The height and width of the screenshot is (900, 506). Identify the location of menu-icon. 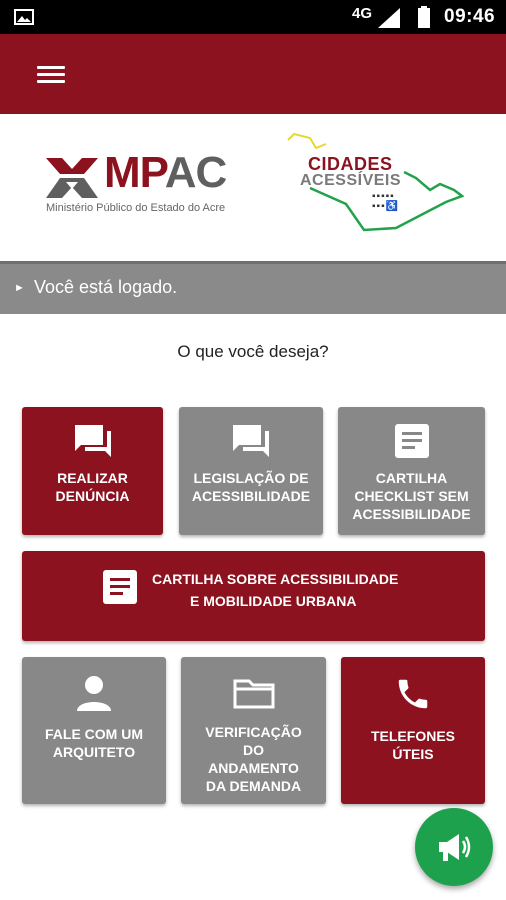
(51, 67).